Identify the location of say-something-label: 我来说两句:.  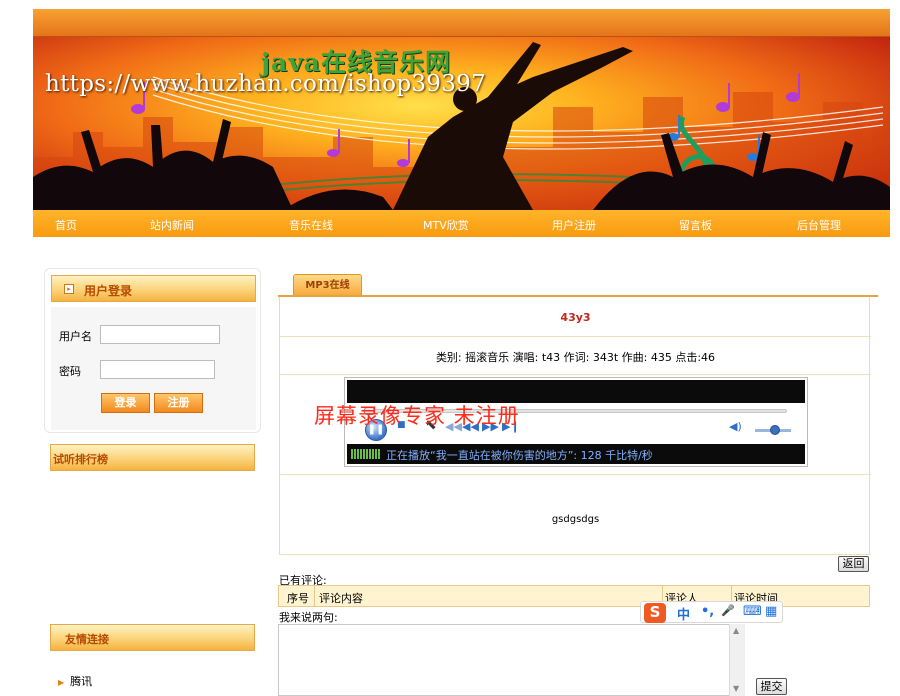
(308, 617).